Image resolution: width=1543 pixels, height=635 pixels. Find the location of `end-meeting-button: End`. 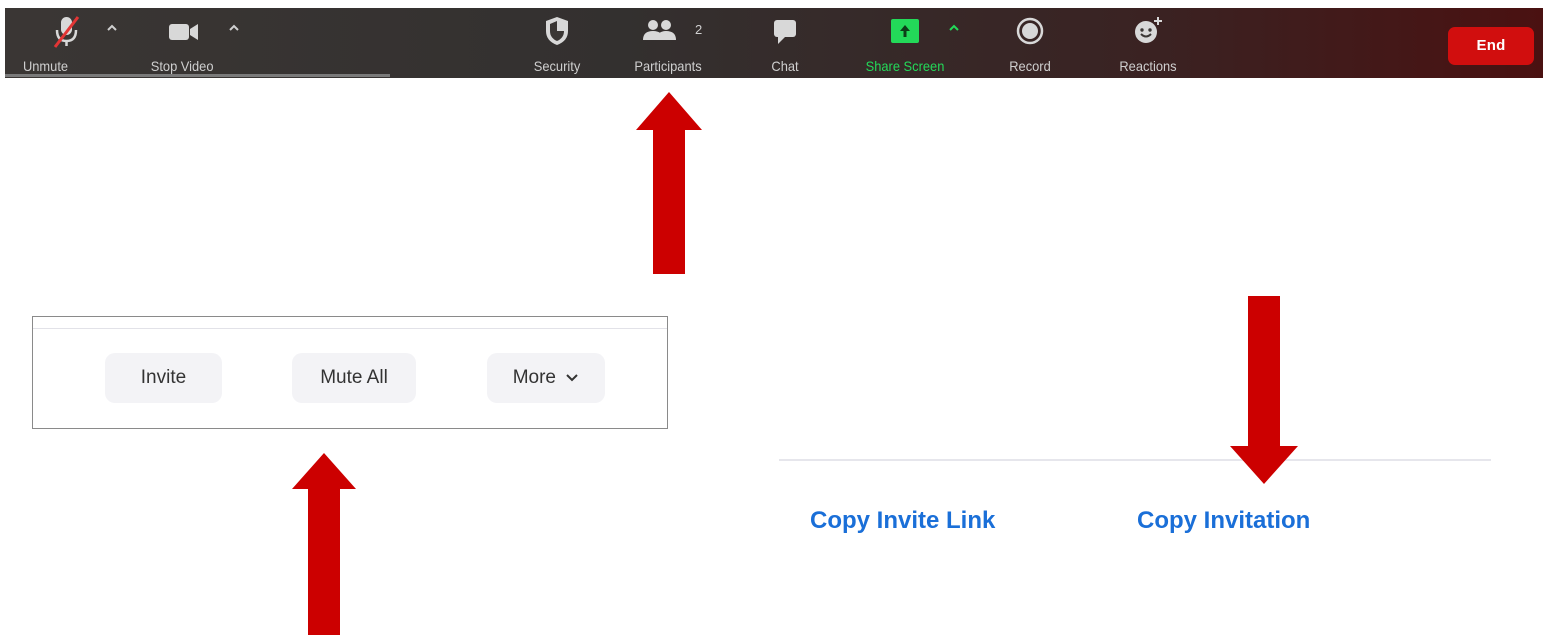

end-meeting-button: End is located at coordinates (1491, 46).